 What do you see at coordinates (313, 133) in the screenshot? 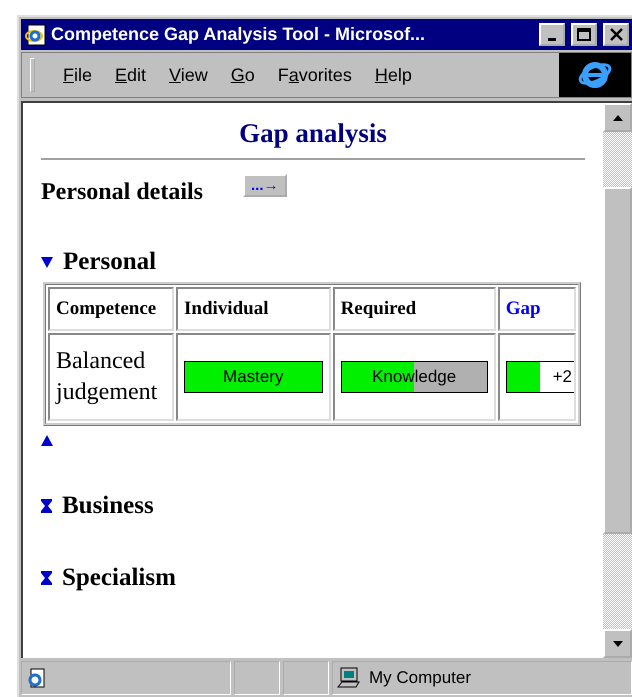
I see `page-heading: Gap analysis` at bounding box center [313, 133].